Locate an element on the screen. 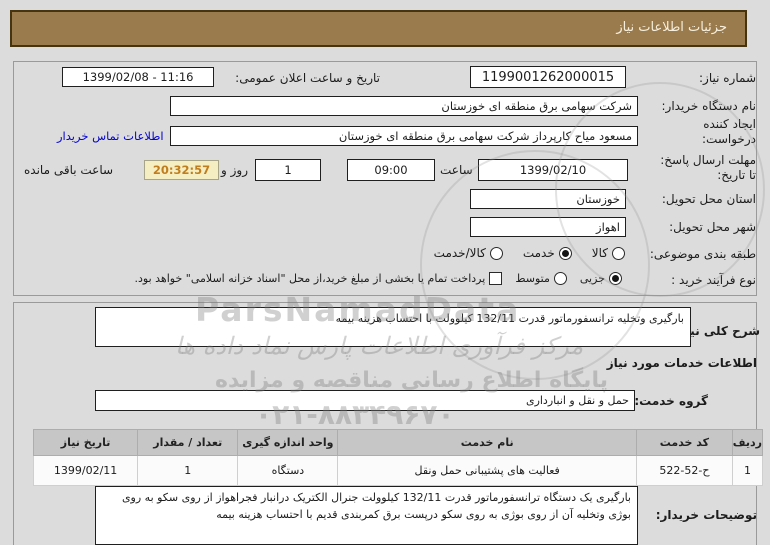  city-value: اهواز is located at coordinates (608, 227).